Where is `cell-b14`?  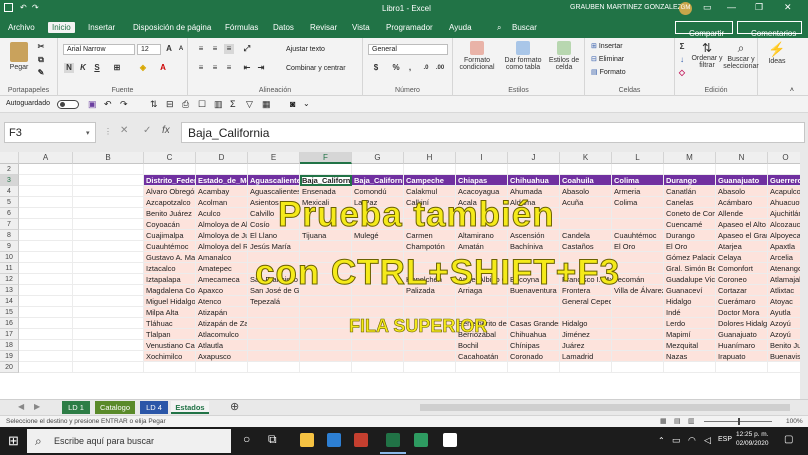
cell-b14 is located at coordinates (108, 301).